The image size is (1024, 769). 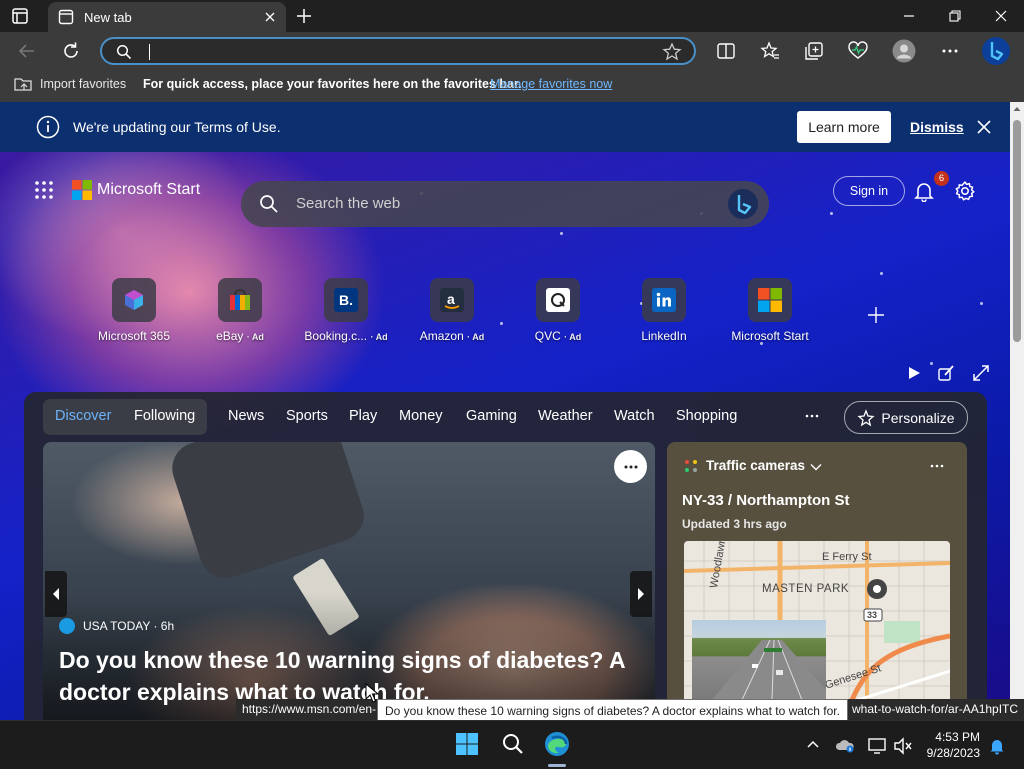 I want to click on quick-link-ebay: eBay · Ad, so click(x=240, y=310).